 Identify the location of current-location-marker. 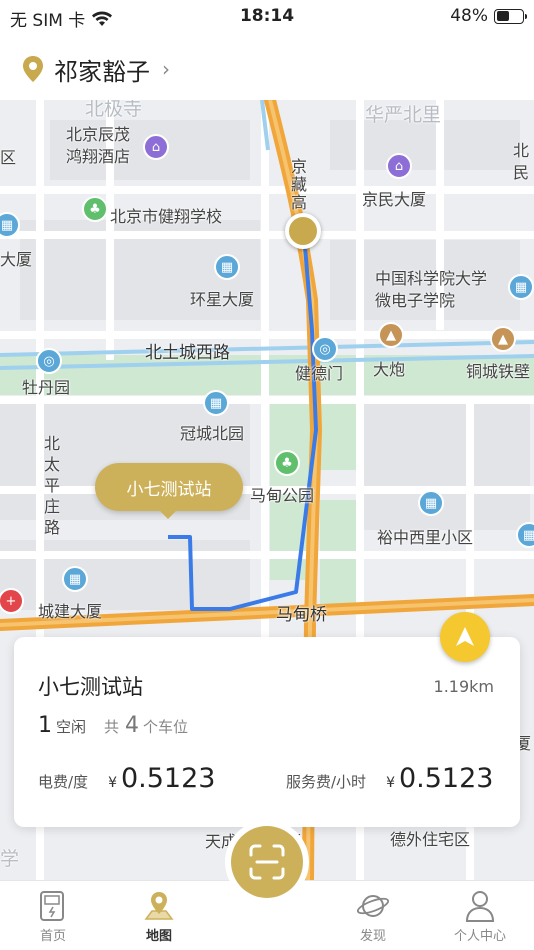
(303, 231).